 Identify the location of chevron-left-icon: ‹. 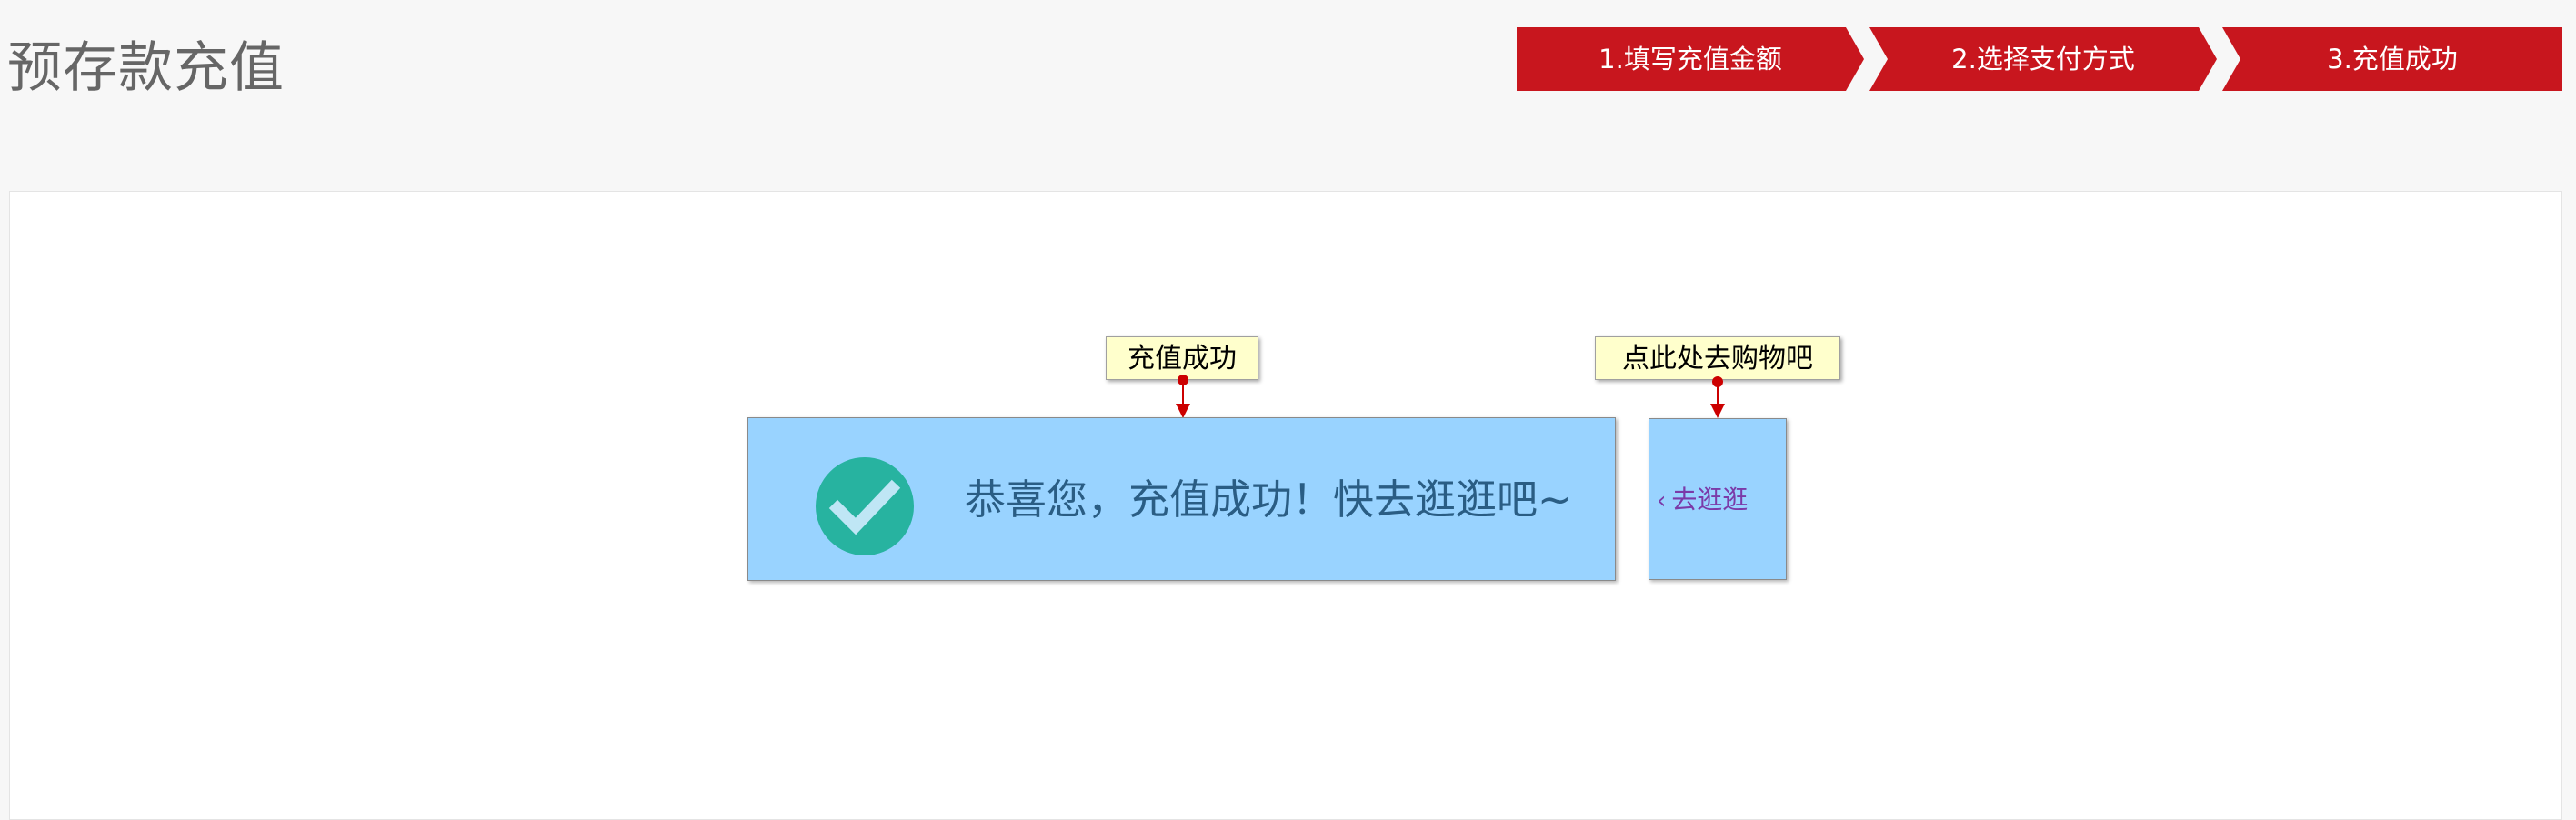
(1662, 501).